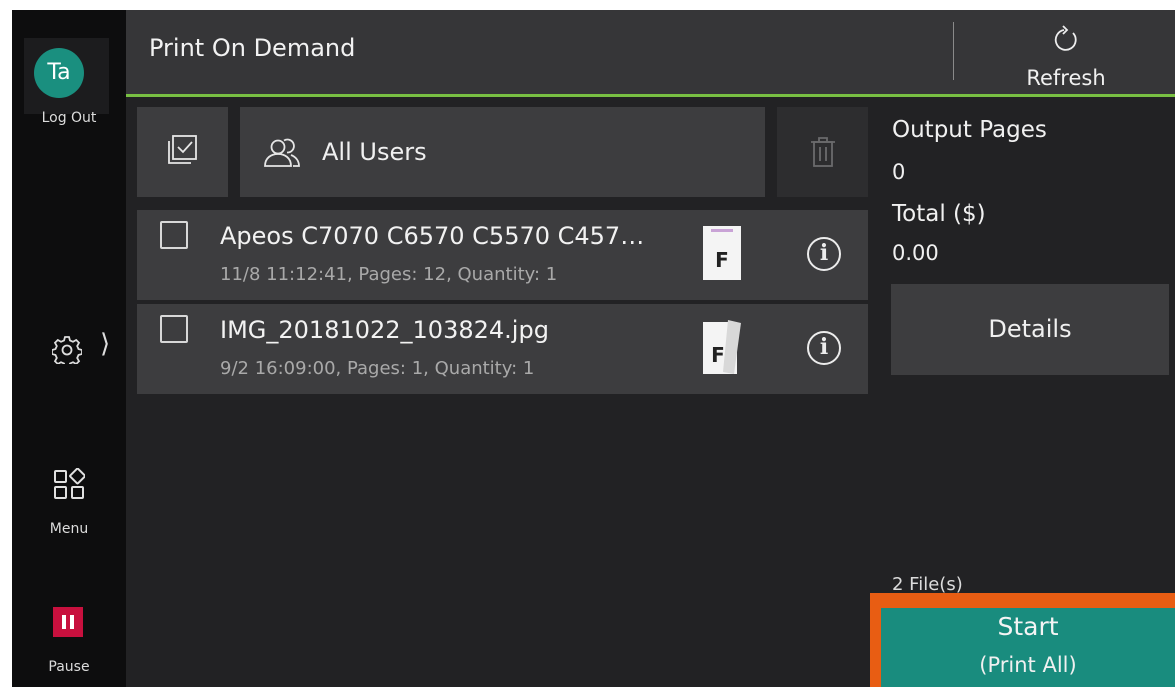  I want to click on start-button: Start (Print All), so click(1028, 647).